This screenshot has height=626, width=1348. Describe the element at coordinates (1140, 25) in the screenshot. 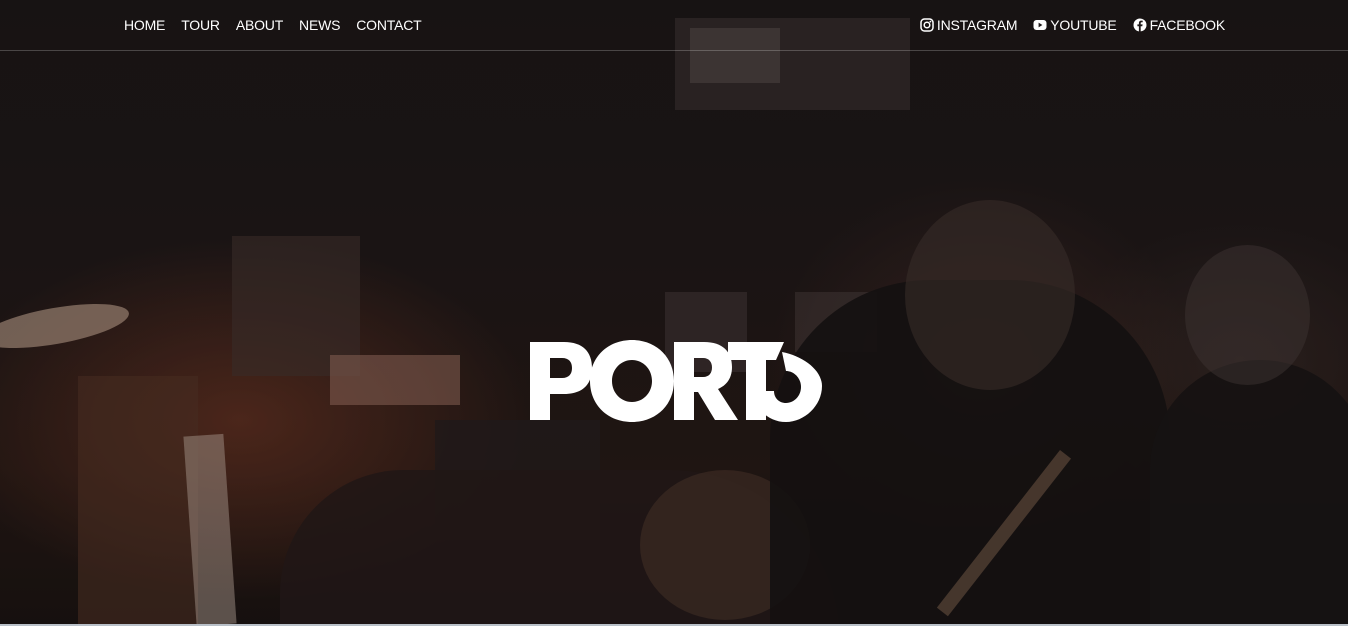

I see `facebook-icon` at that location.